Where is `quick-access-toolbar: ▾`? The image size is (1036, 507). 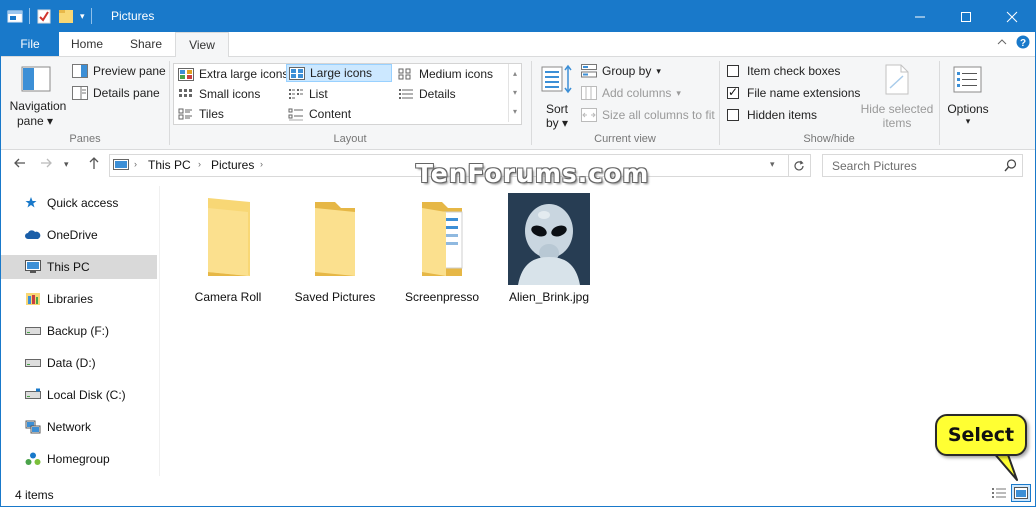
quick-access-toolbar: ▾ is located at coordinates (49, 16).